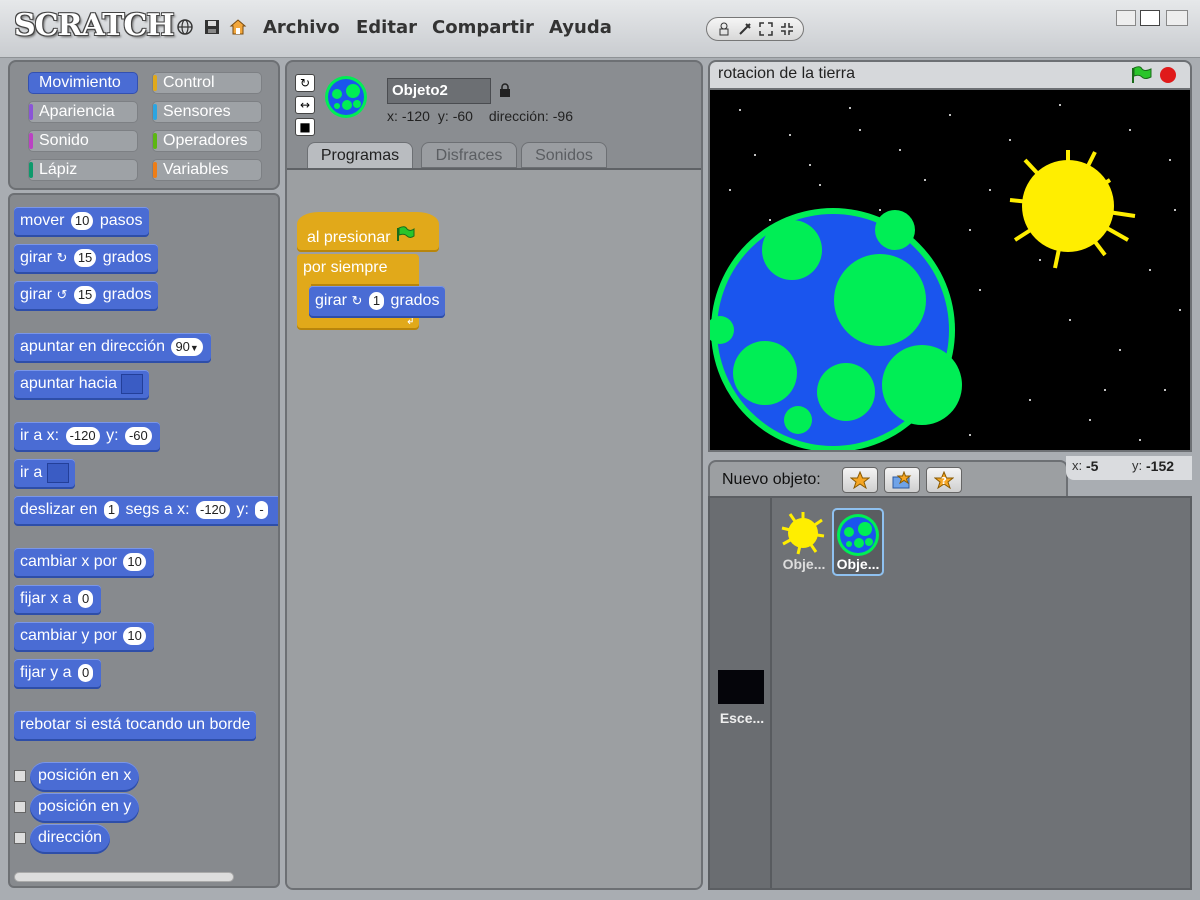 Image resolution: width=1200 pixels, height=900 pixels. I want to click on block-when-flag-clicked: al presionar, so click(368, 232).